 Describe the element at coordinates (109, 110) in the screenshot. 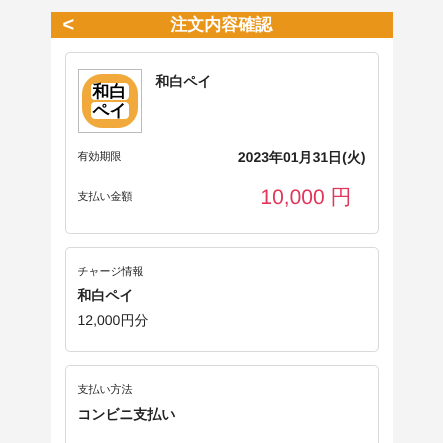

I see `logo-text: ペイ` at that location.